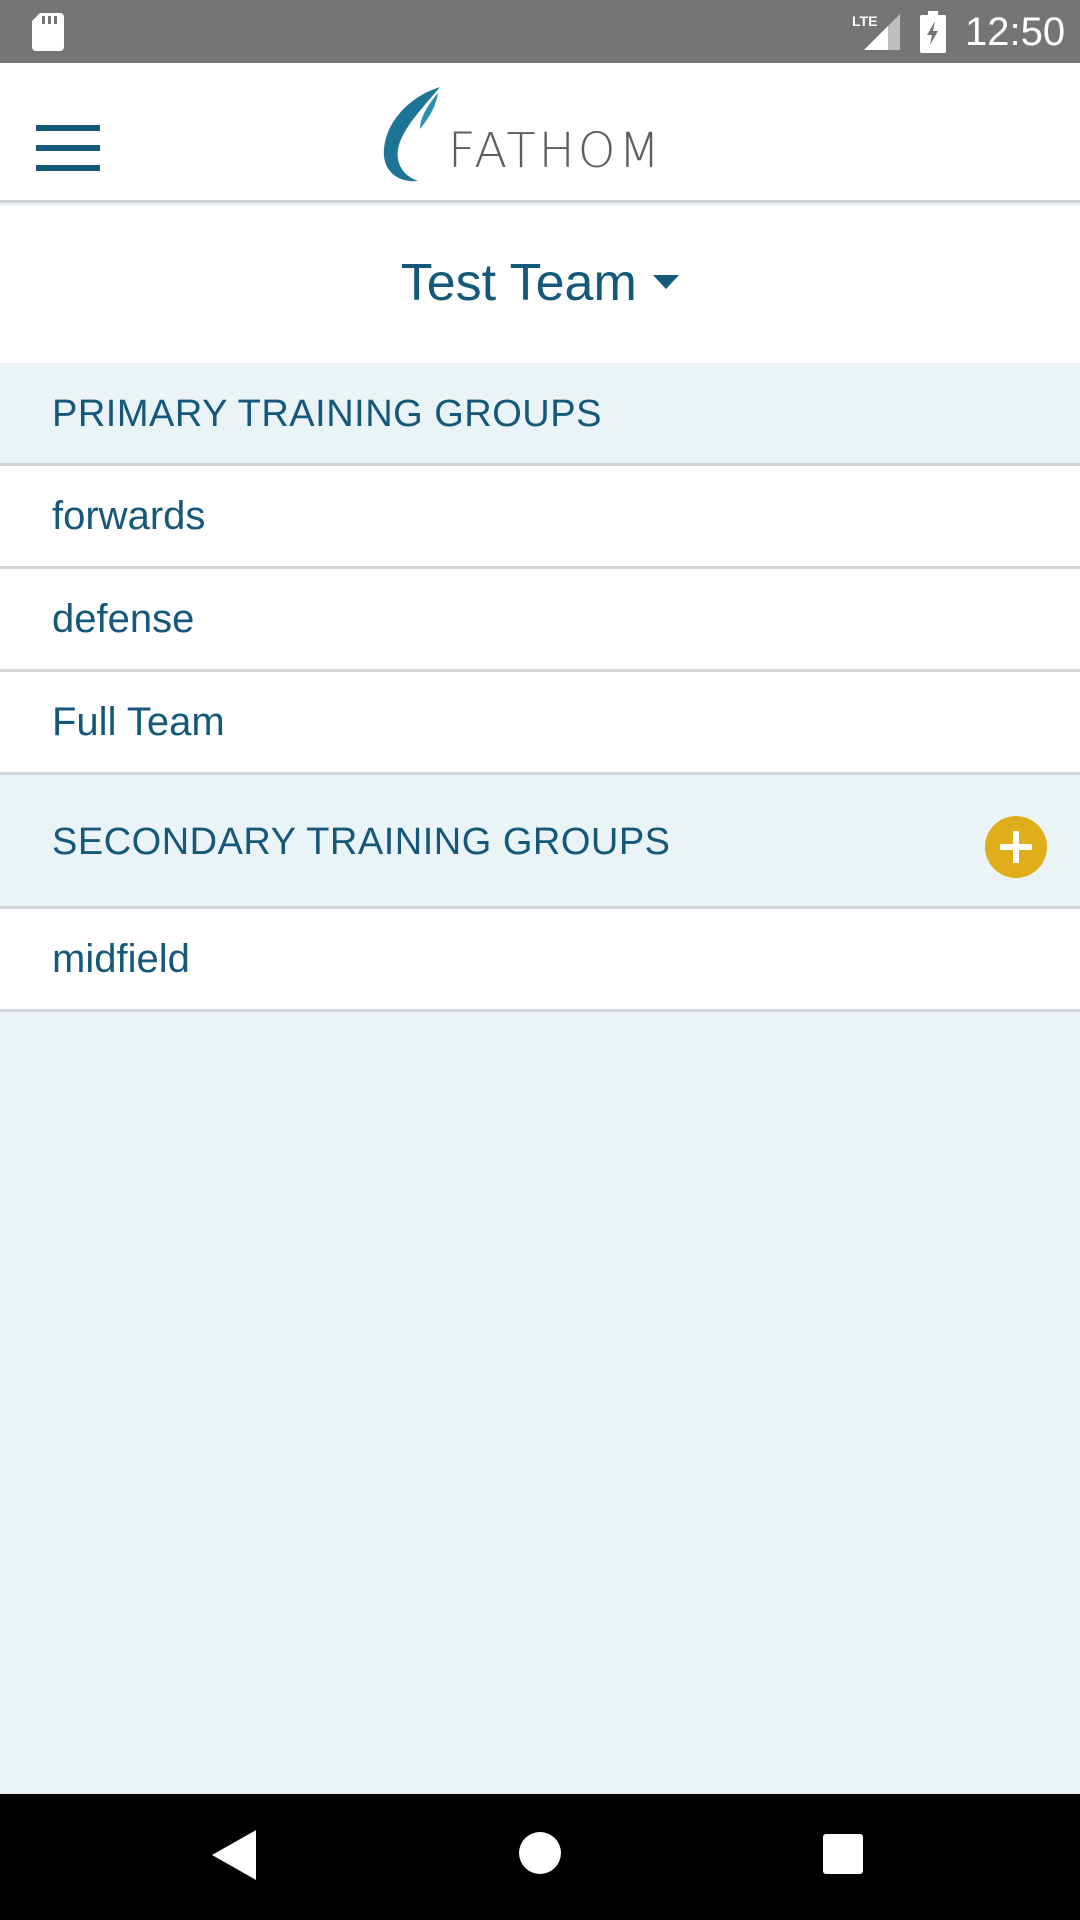  I want to click on home-circle-icon, so click(540, 1853).